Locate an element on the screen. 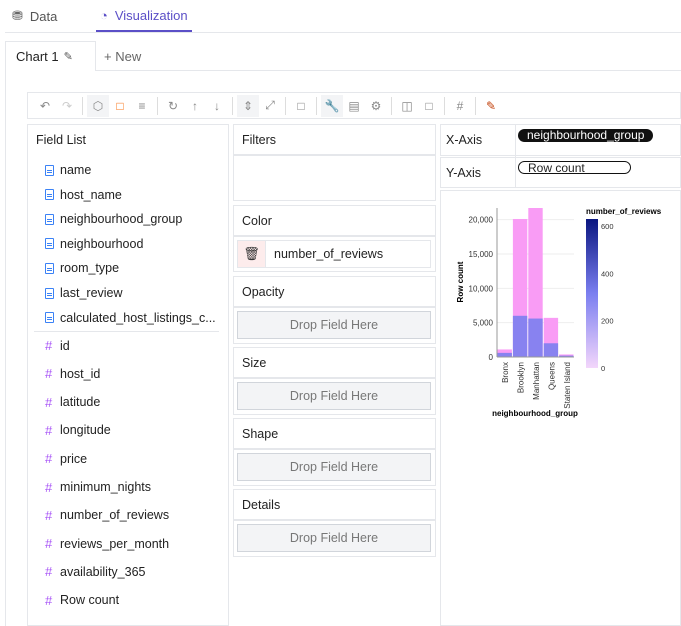 This screenshot has width=681, height=626. filters-drop-area is located at coordinates (334, 178).